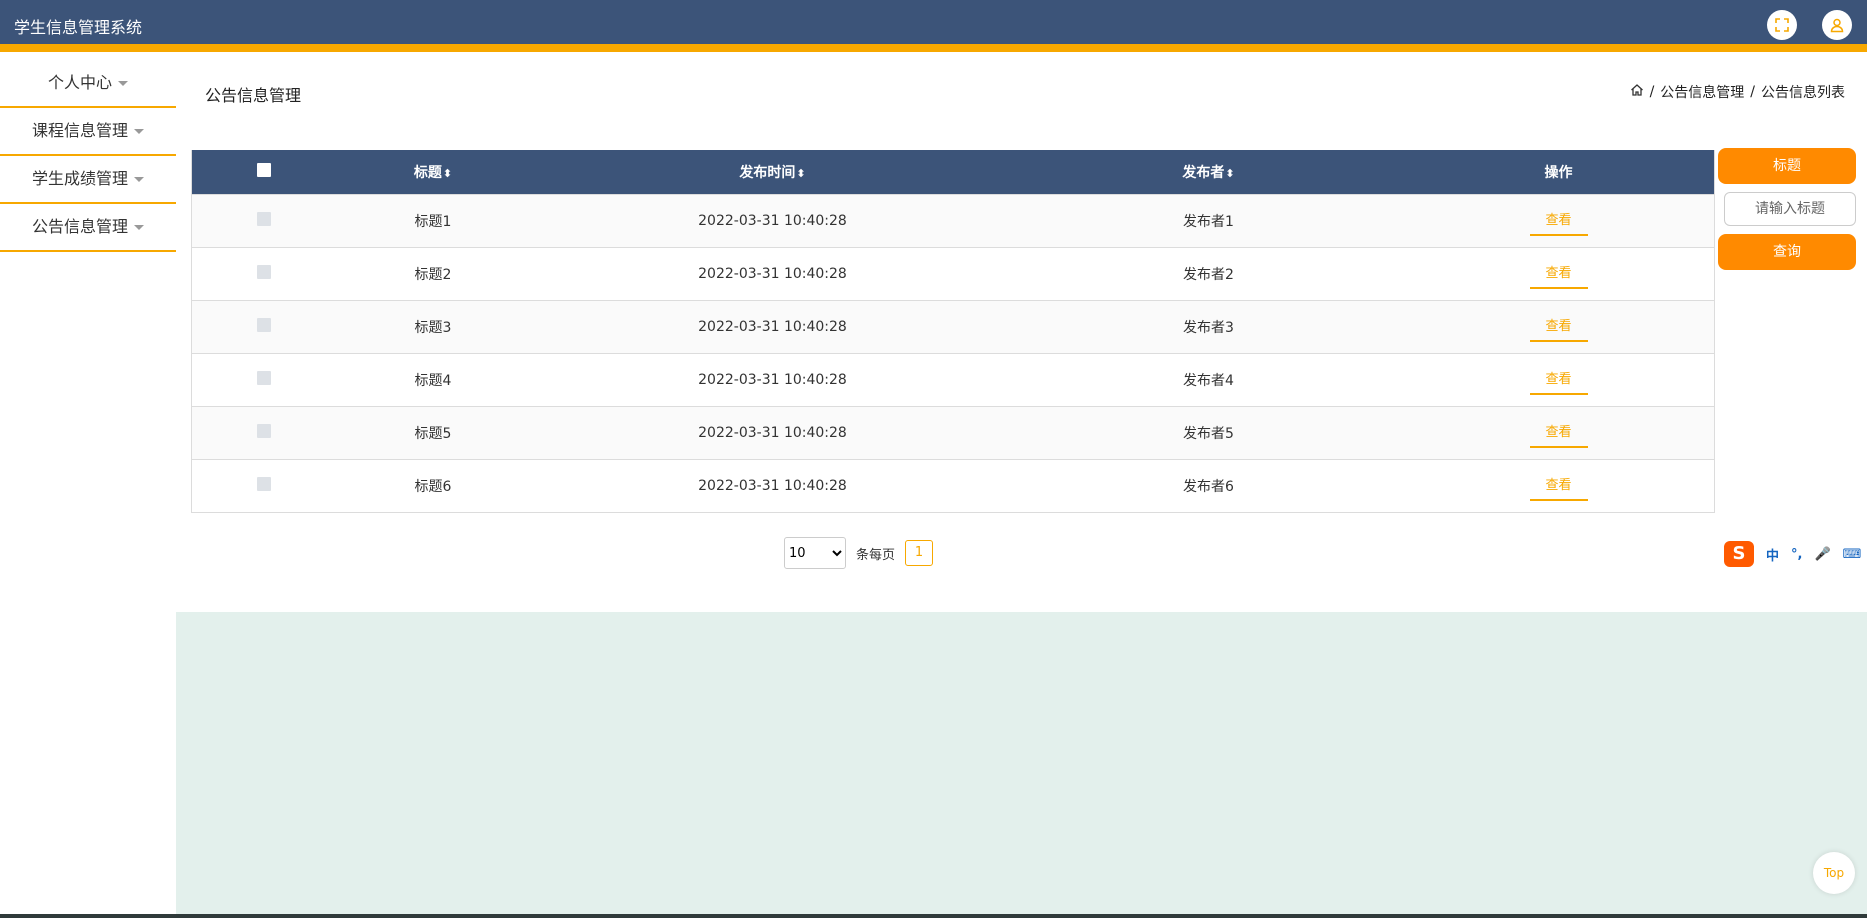 This screenshot has height=918, width=1867. What do you see at coordinates (433, 380) in the screenshot?
I see `cell-title: 标题4` at bounding box center [433, 380].